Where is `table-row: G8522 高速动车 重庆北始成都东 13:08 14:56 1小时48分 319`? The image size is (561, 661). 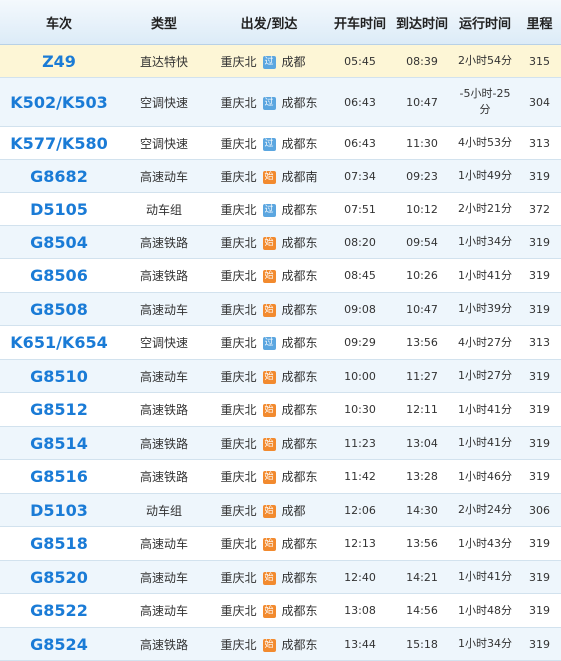
table-row: G8522 高速动车 重庆北始成都东 13:08 14:56 1小时48分 319 is located at coordinates (280, 610).